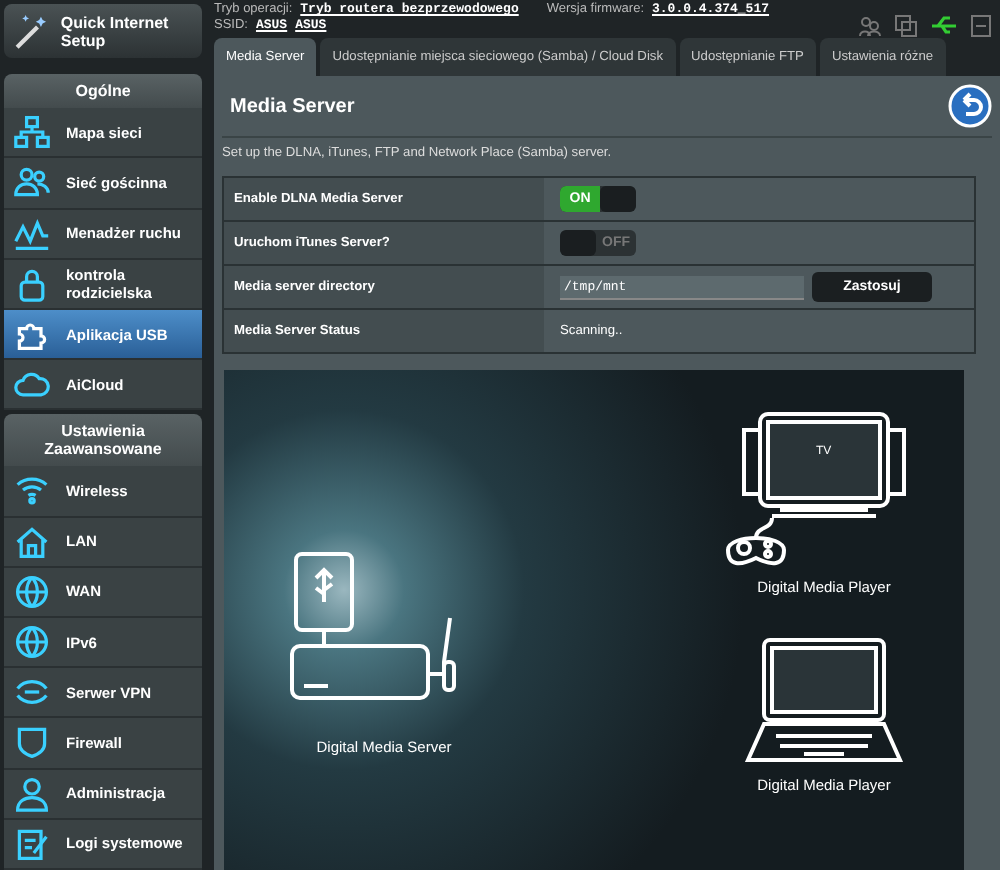 The width and height of the screenshot is (1000, 870). What do you see at coordinates (292, 106) in the screenshot?
I see `panel-title: Media Server` at bounding box center [292, 106].